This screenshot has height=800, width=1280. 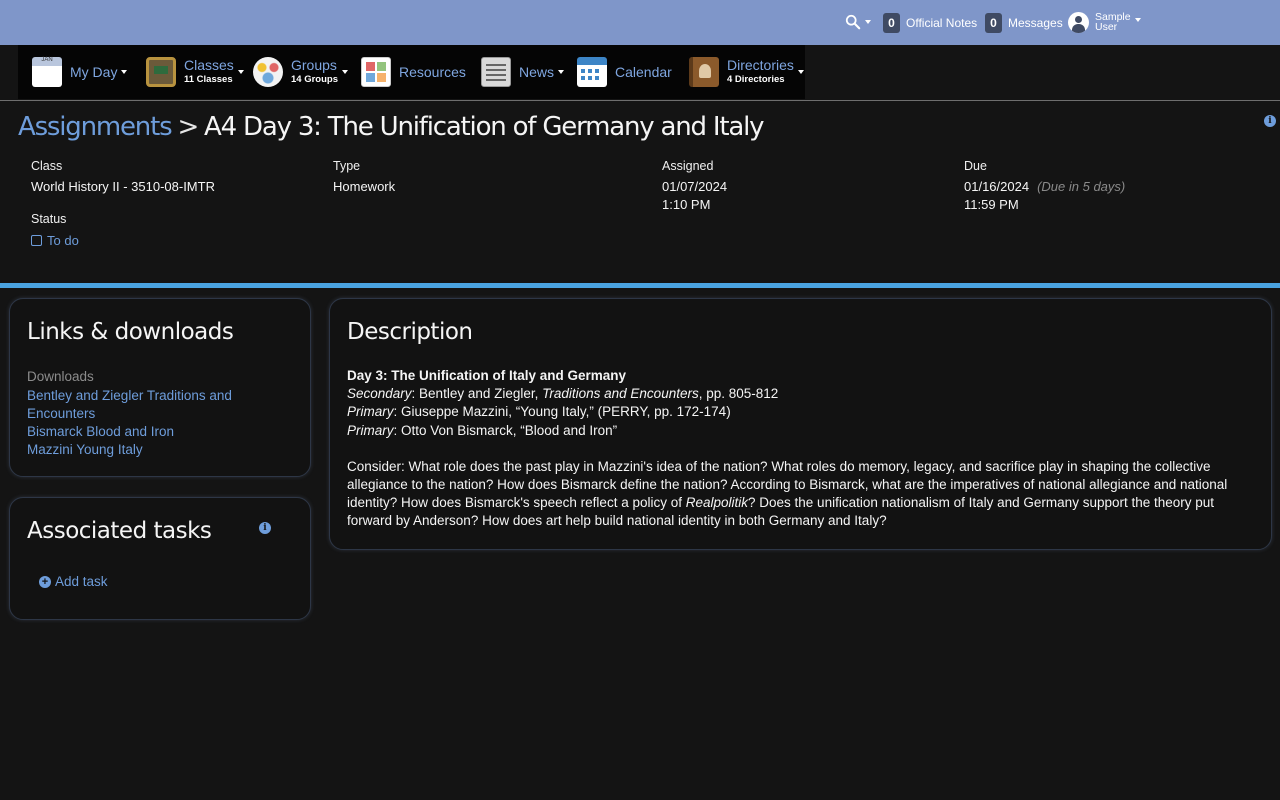 I want to click on nav-groups-count: 14 Groups, so click(x=314, y=79).